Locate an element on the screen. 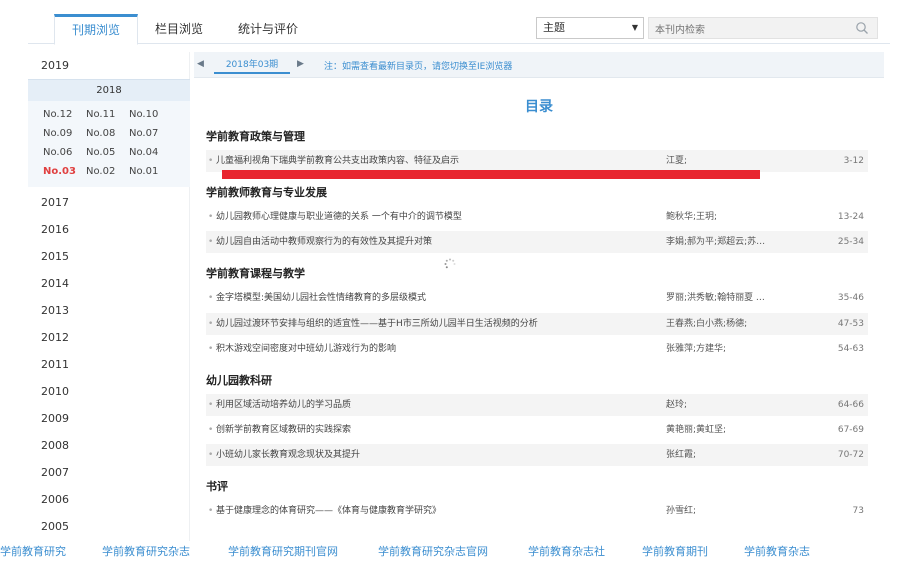  year-item: 2013 is located at coordinates (108, 310).